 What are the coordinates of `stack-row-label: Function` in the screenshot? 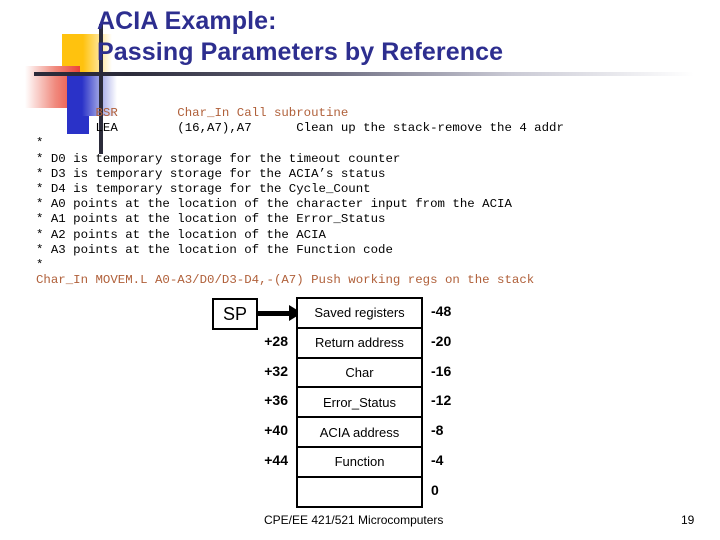 It's located at (359, 462).